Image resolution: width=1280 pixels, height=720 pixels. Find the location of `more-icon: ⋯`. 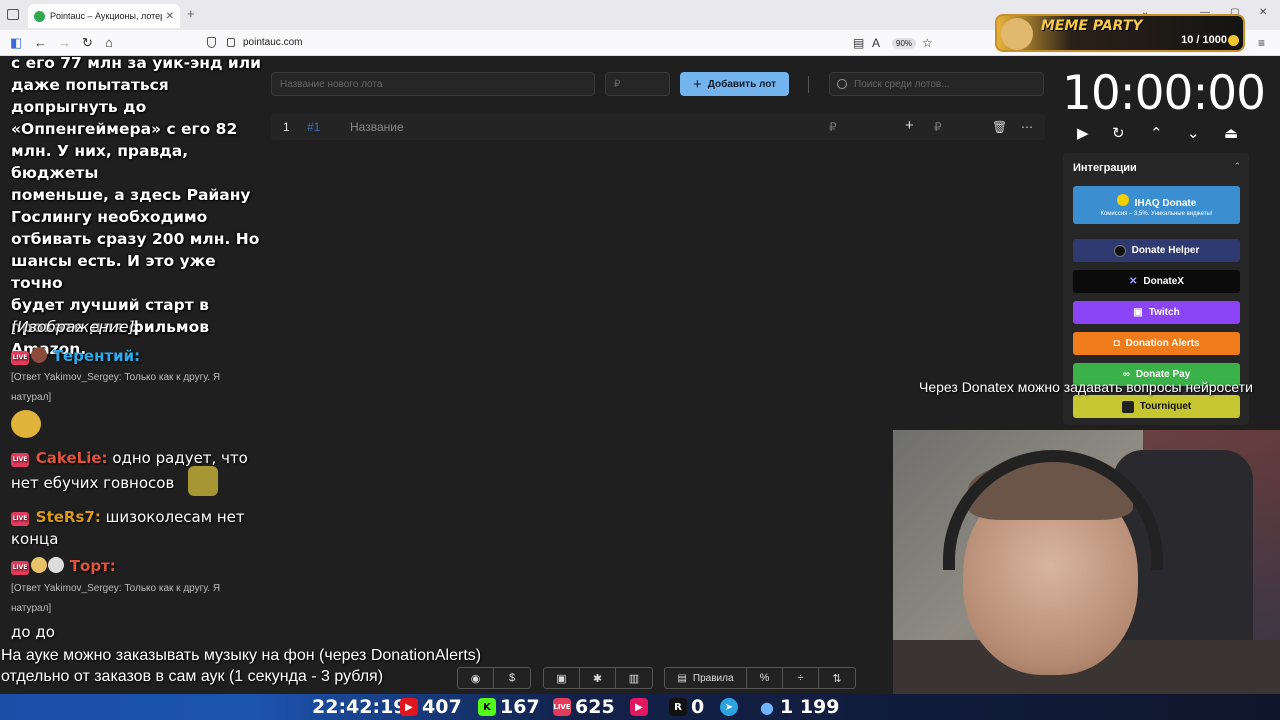

more-icon: ⋯ is located at coordinates (1027, 127).